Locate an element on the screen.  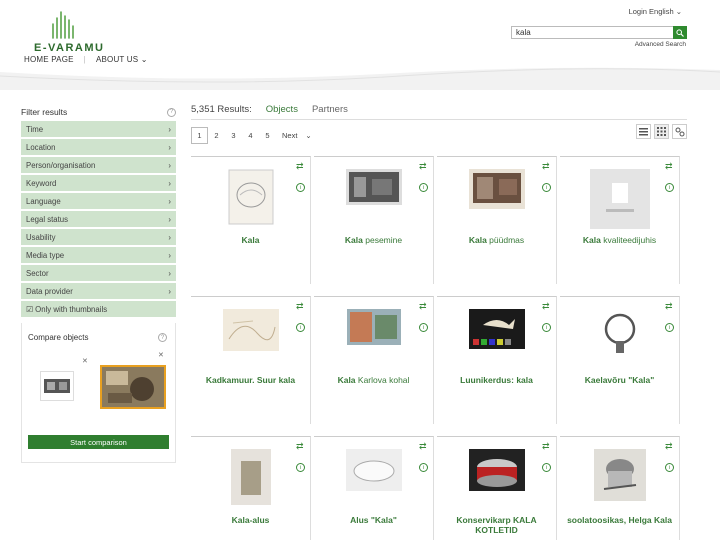
result-card: Kala-alus ⇄ i is located at coordinates (251, 488).